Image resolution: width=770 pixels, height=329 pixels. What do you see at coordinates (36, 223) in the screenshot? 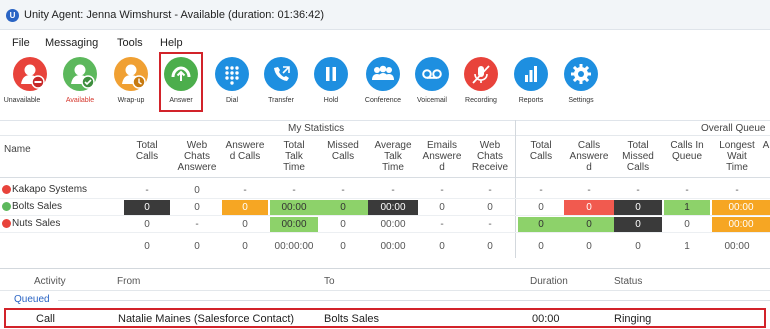
I see `row-name: Nuts Sales` at bounding box center [36, 223].